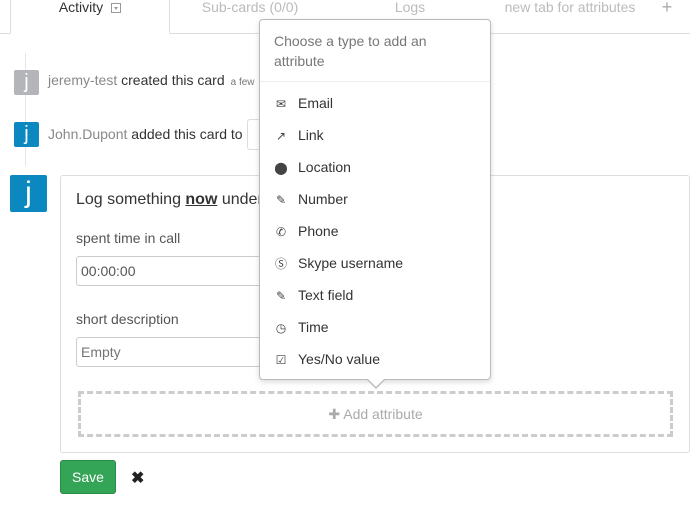  Describe the element at coordinates (281, 232) in the screenshot. I see `phone-icon: ✆` at that location.